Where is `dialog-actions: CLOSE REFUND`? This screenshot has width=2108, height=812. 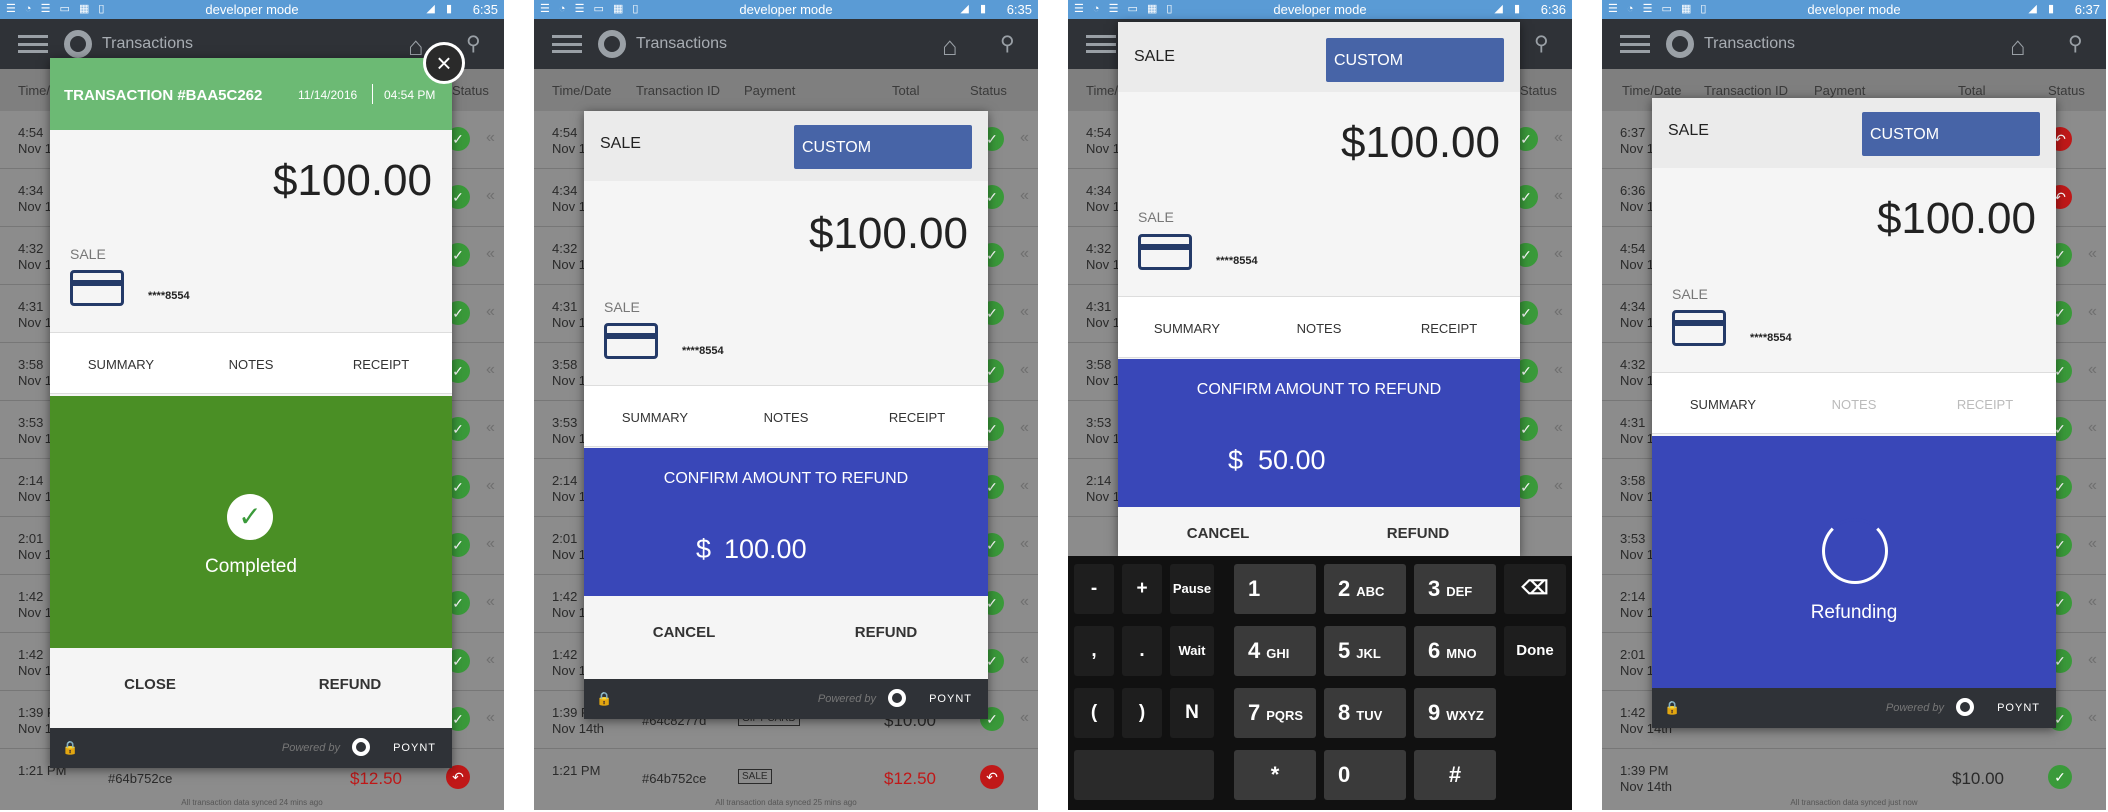
dialog-actions: CLOSE REFUND is located at coordinates (251, 688).